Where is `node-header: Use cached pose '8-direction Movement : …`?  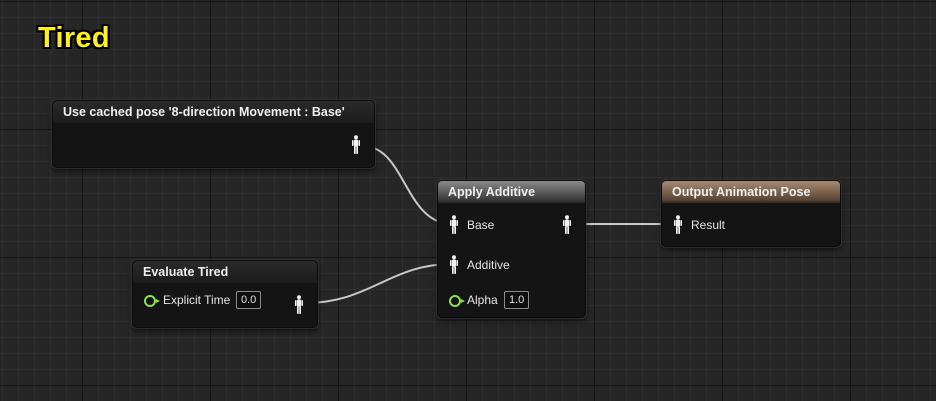
node-header: Use cached pose '8-direction Movement : … is located at coordinates (213, 112).